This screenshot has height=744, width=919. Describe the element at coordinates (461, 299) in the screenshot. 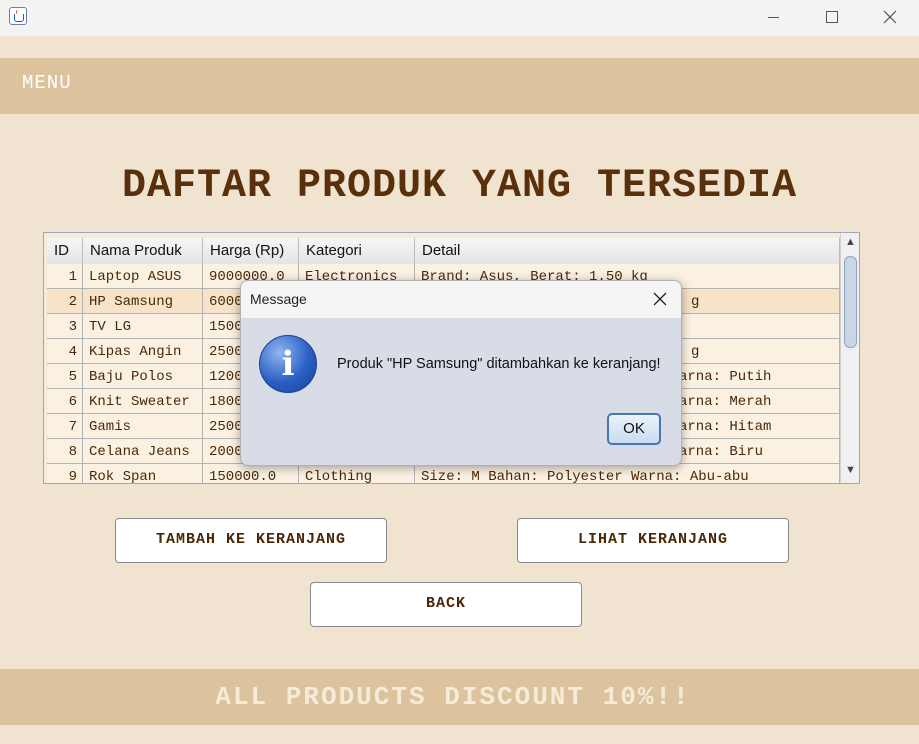

I see `dialog-title-bar: Message` at that location.